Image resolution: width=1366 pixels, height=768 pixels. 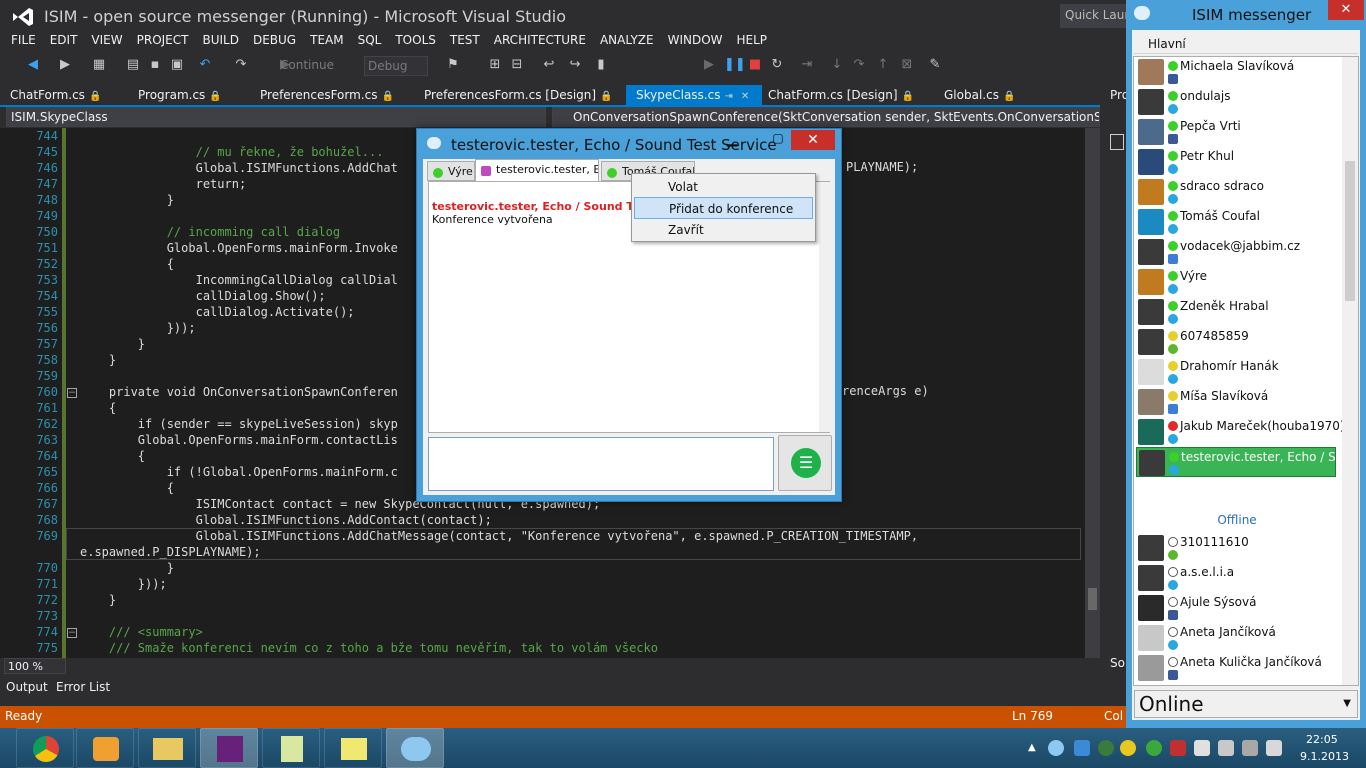 I want to click on contact-list-scrollbar, so click(x=1350, y=371).